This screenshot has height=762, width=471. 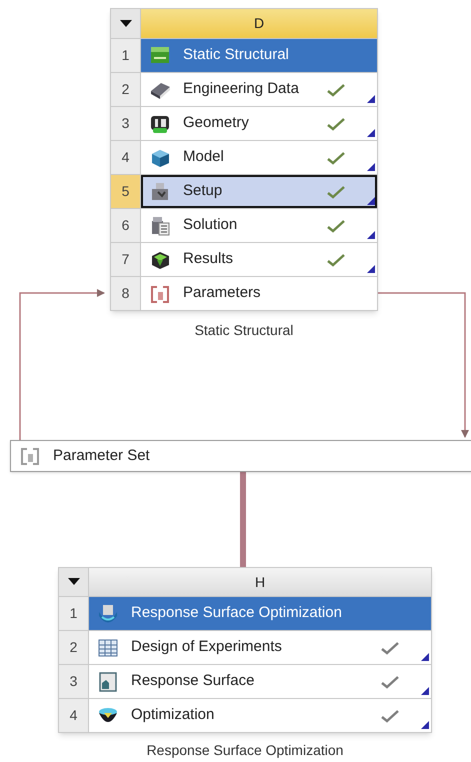 What do you see at coordinates (240, 456) in the screenshot?
I see `parameter-set-bar: Parameter Set` at bounding box center [240, 456].